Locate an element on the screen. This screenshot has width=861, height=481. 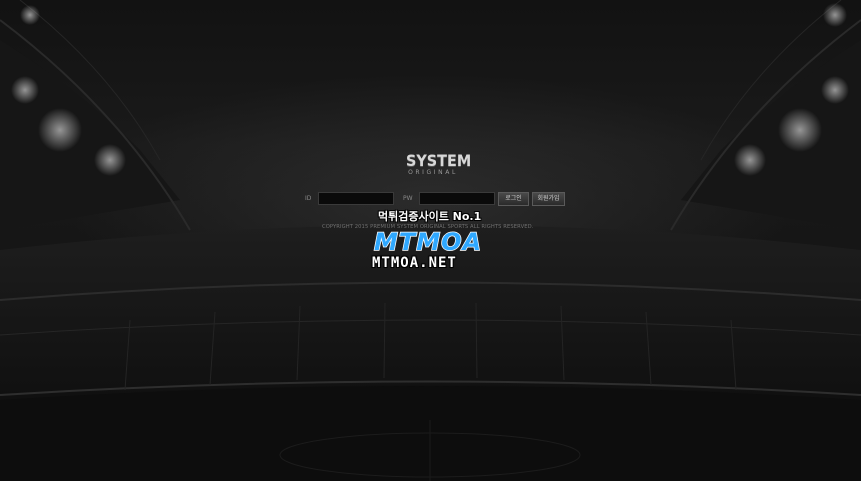
brand-logo: SYSTEM ORIGINAL is located at coordinates (437, 164).